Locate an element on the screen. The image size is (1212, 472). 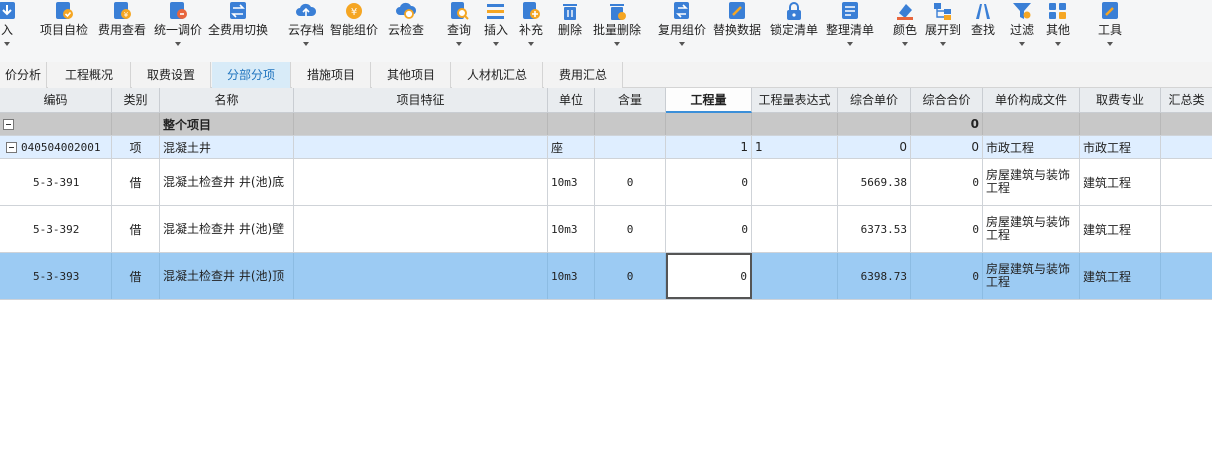
query-button: 查询 is located at coordinates (459, 30).